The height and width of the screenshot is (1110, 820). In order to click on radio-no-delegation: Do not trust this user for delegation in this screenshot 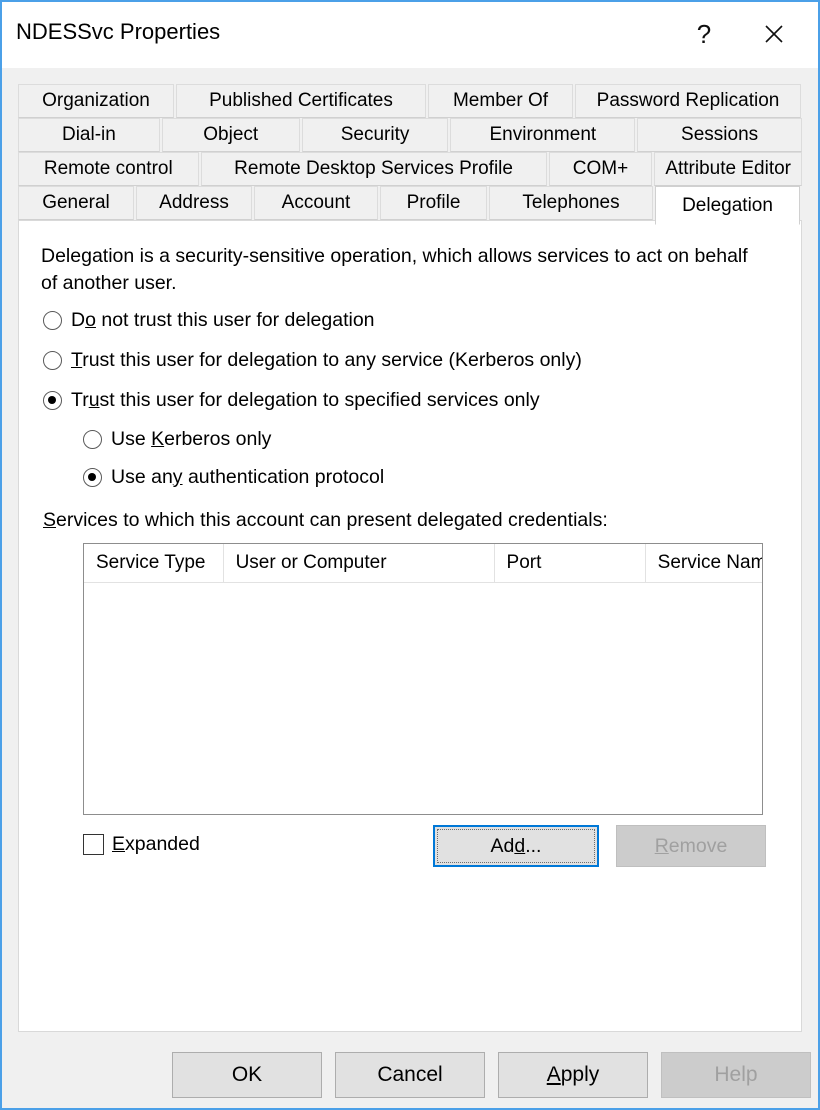, I will do `click(209, 320)`.